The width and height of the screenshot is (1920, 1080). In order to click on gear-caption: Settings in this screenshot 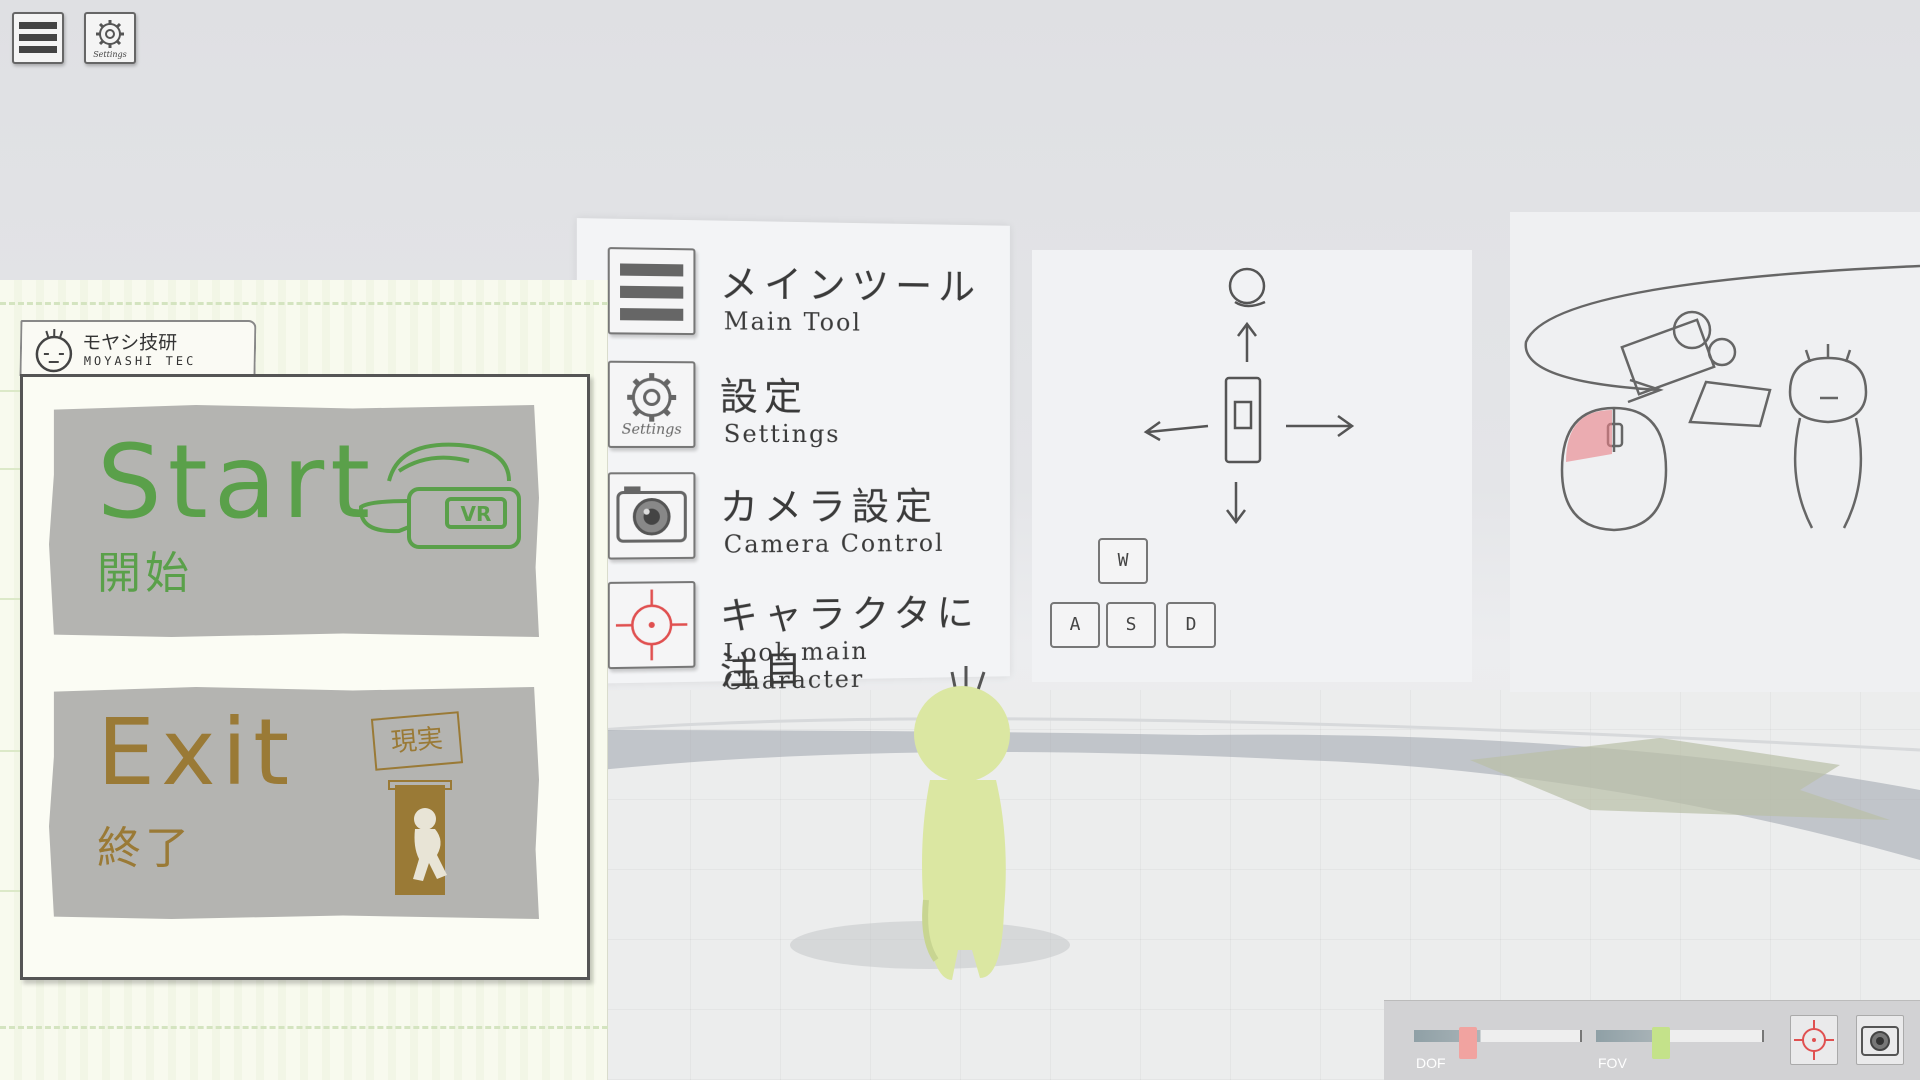, I will do `click(651, 429)`.